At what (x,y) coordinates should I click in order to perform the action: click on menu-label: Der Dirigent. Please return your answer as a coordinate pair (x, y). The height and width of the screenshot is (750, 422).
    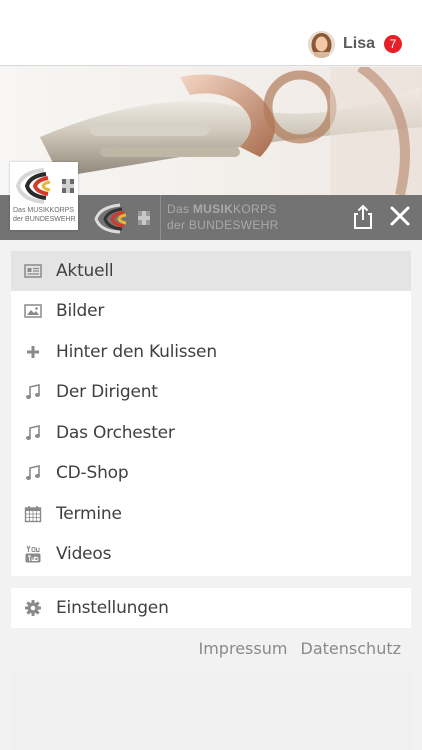
    Looking at the image, I should click on (107, 392).